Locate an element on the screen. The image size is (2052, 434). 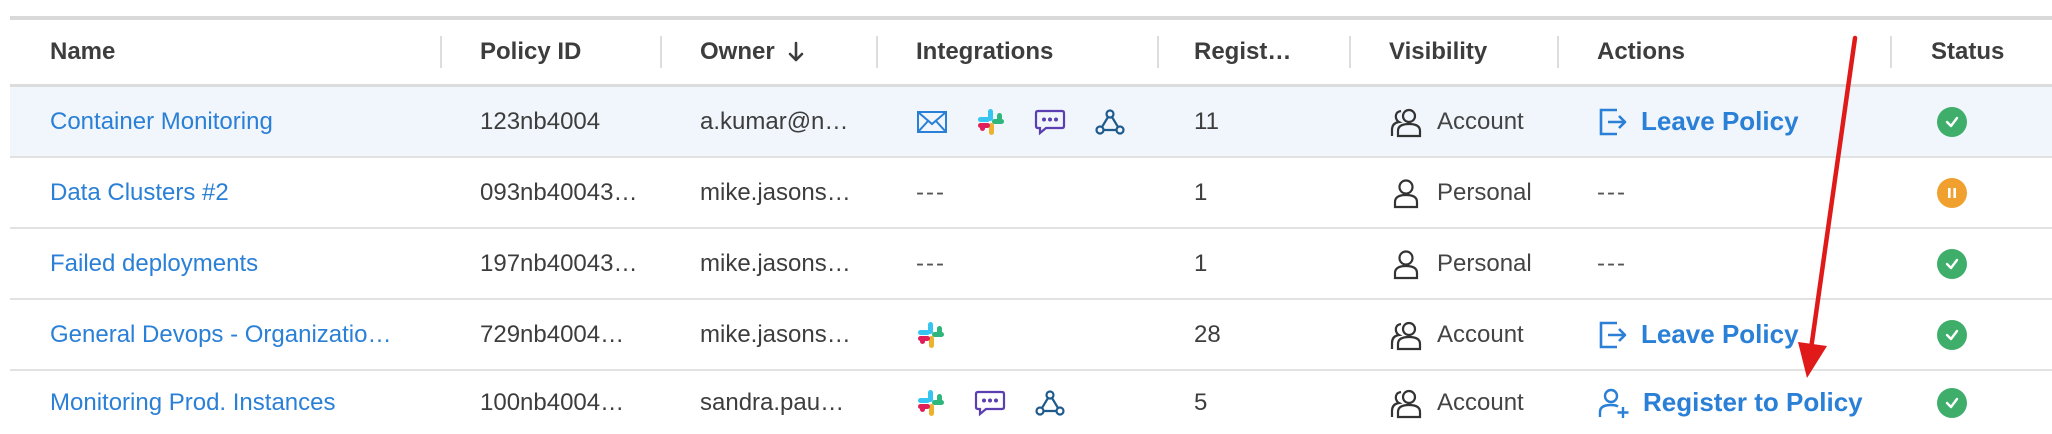
col-header-policy-id: Policy ID is located at coordinates (530, 52).